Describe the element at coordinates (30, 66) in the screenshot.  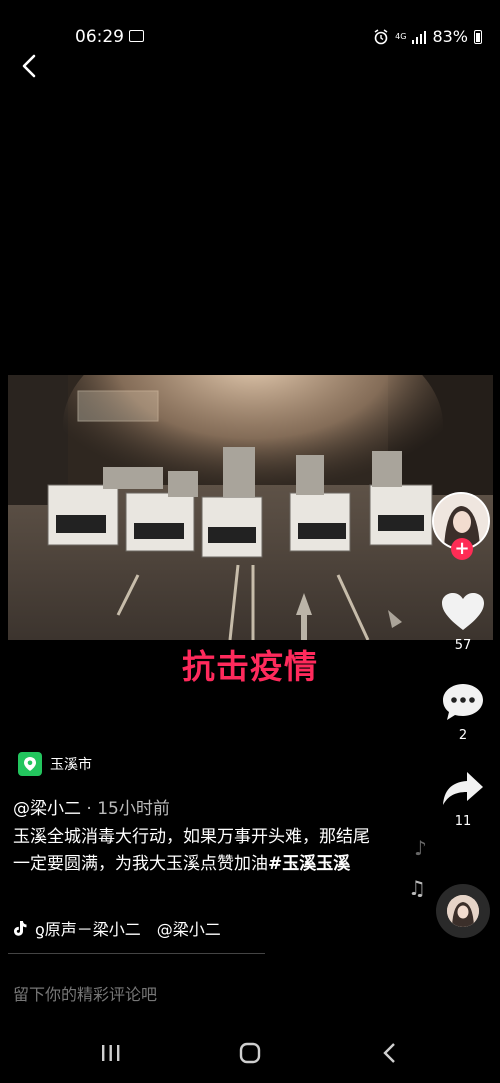
I see `back-icon` at that location.